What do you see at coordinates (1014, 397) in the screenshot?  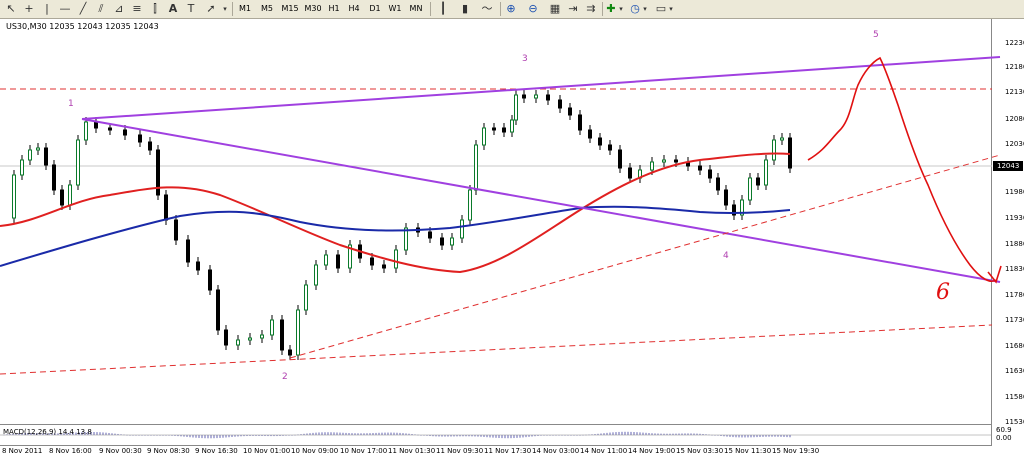 I see `price-tick: 11586` at bounding box center [1014, 397].